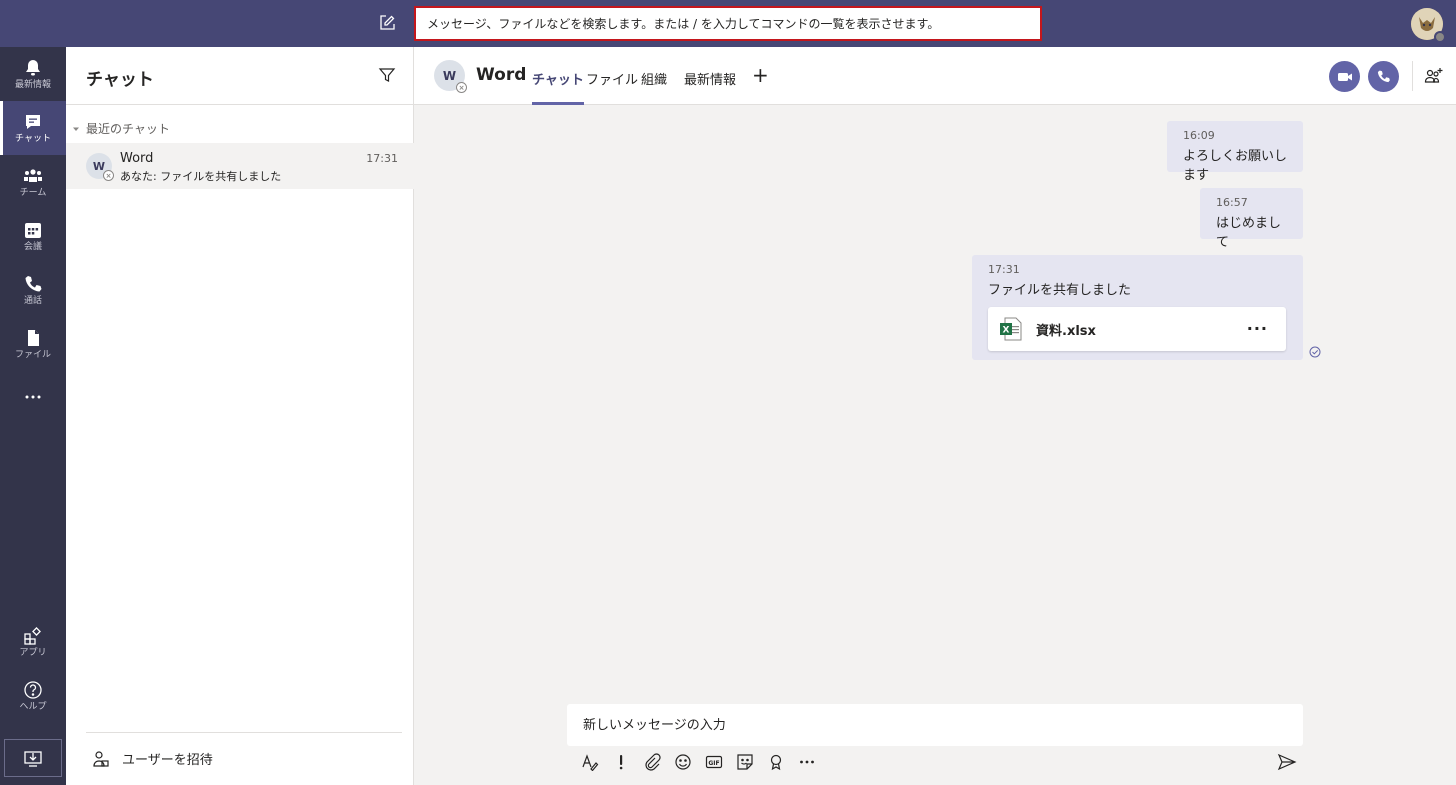 The image size is (1456, 785). What do you see at coordinates (1235, 166) in the screenshot?
I see `message-text: よろしくお願いします` at bounding box center [1235, 166].